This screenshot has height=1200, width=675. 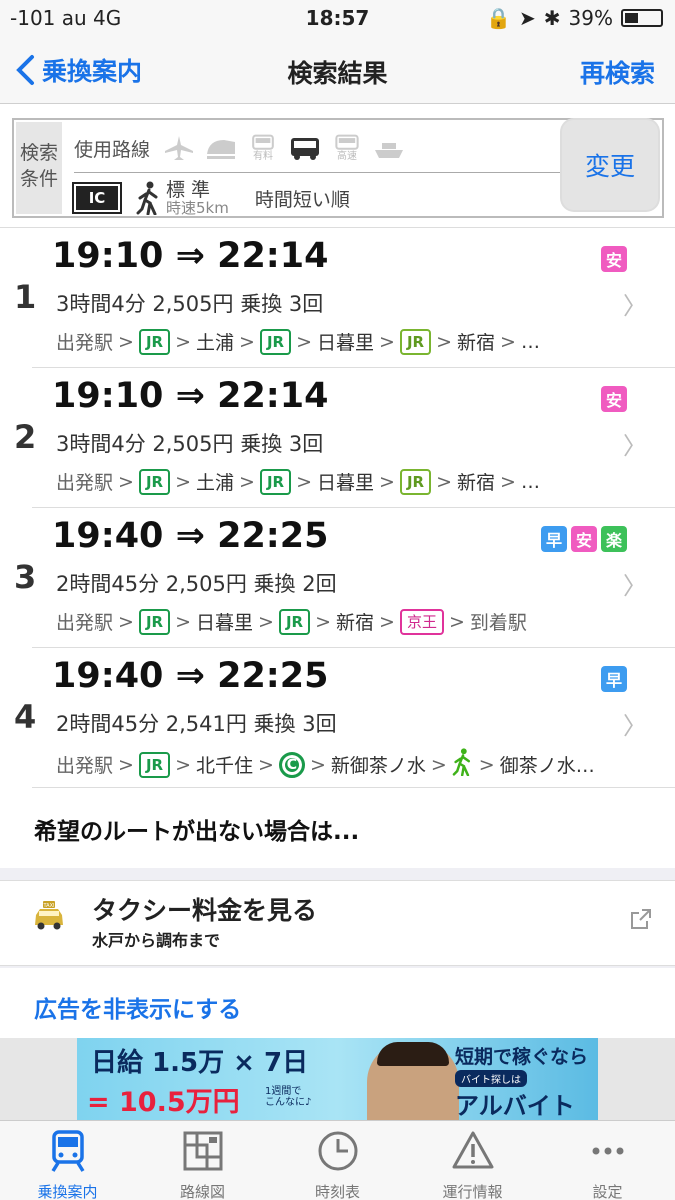 I want to click on route-badges: 早, so click(x=614, y=679).